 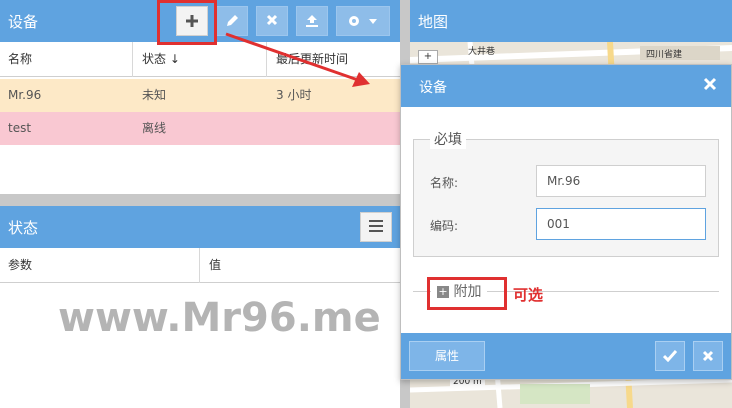 I want to click on upload-button, so click(x=312, y=21).